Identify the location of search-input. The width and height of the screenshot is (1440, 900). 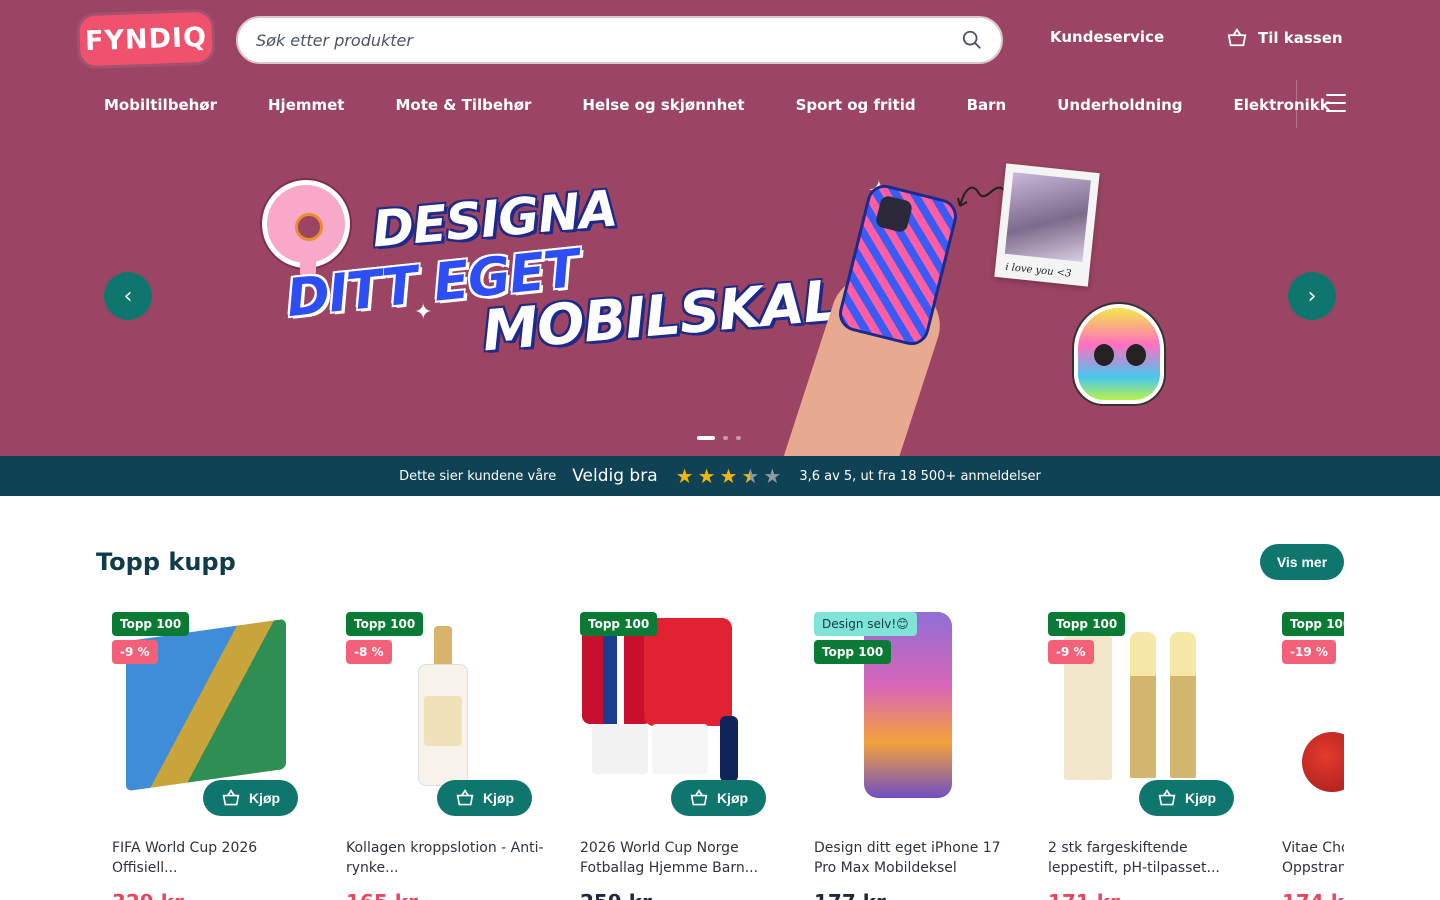
(608, 40).